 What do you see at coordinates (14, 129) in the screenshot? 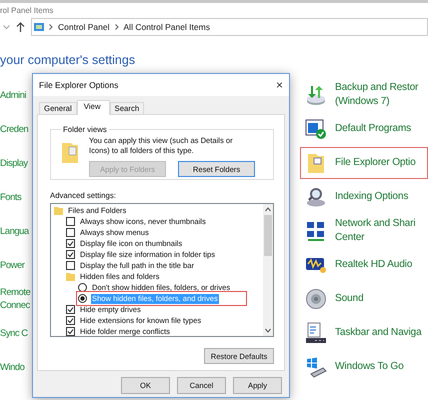
I see `control-panel-item: Creden` at bounding box center [14, 129].